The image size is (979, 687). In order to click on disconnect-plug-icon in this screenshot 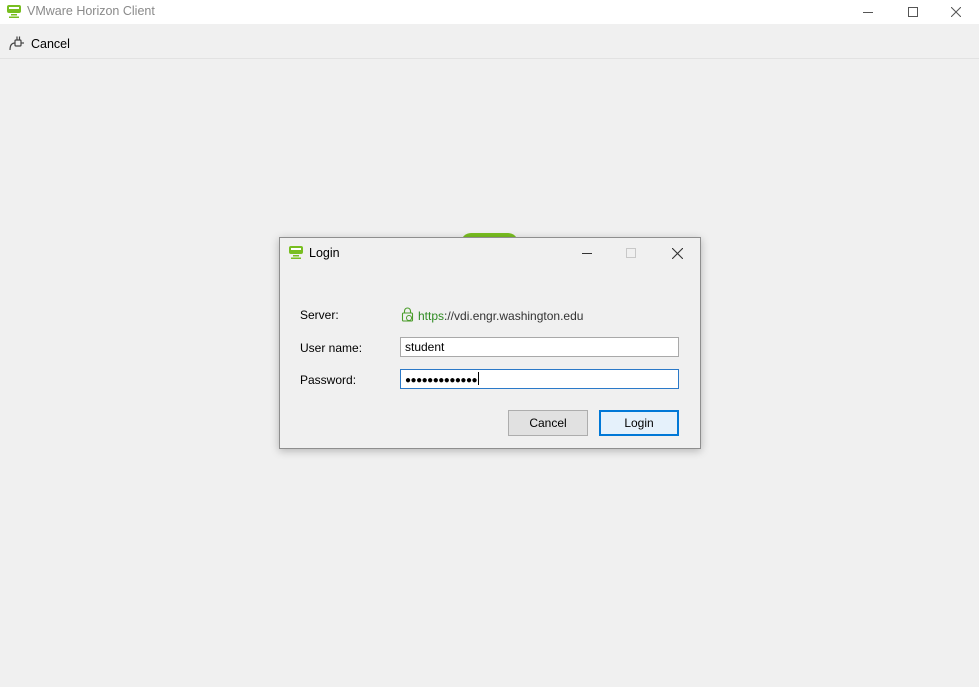, I will do `click(17, 44)`.